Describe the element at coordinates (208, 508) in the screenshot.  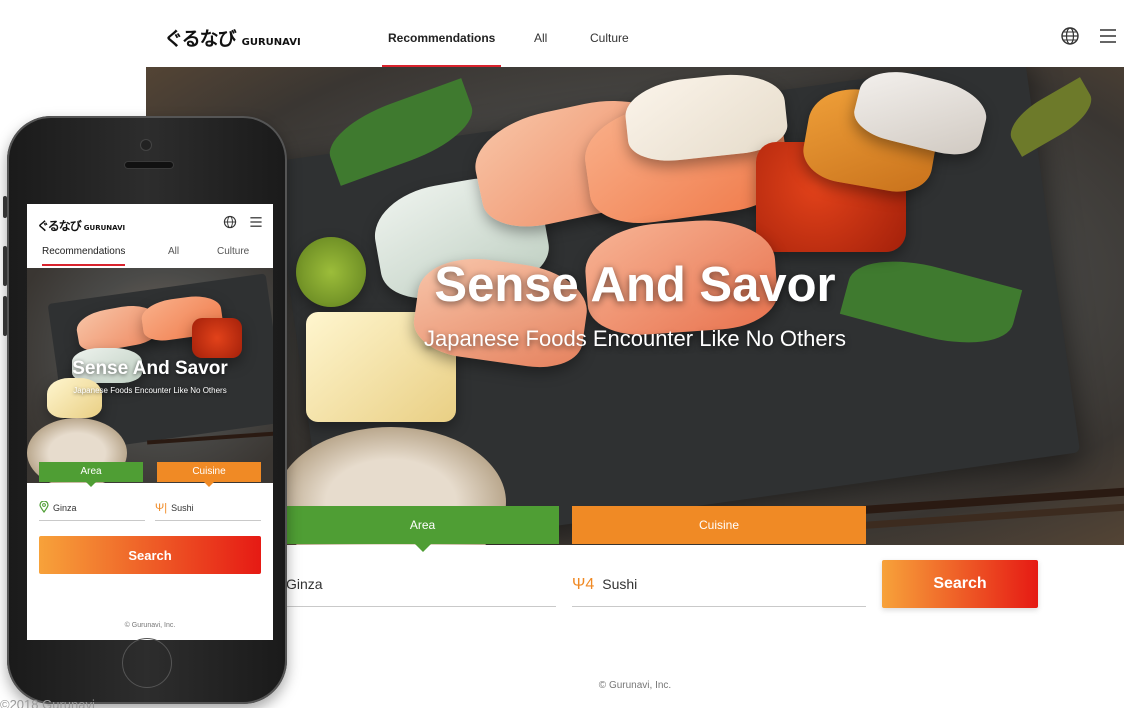
I see `cuisine-field: Ψ| Sushi` at that location.